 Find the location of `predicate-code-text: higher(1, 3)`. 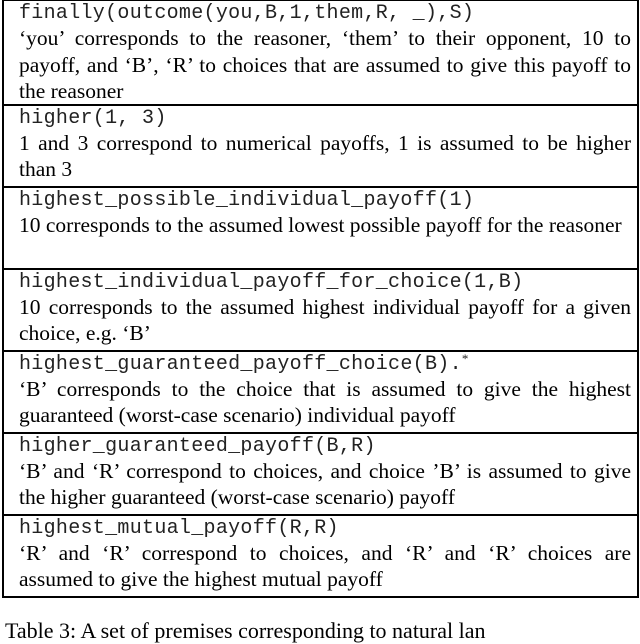

predicate-code-text: higher(1, 3) is located at coordinates (93, 118).